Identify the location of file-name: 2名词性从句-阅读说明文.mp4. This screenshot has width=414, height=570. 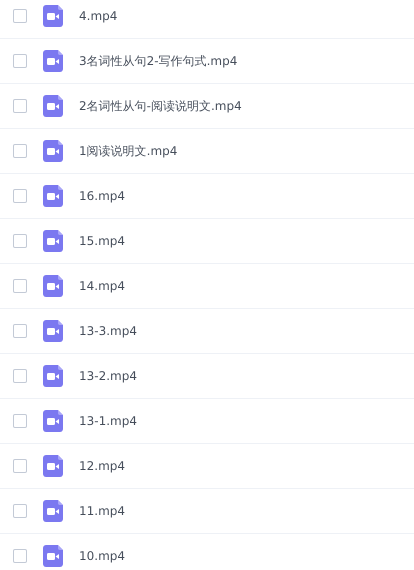
(160, 106).